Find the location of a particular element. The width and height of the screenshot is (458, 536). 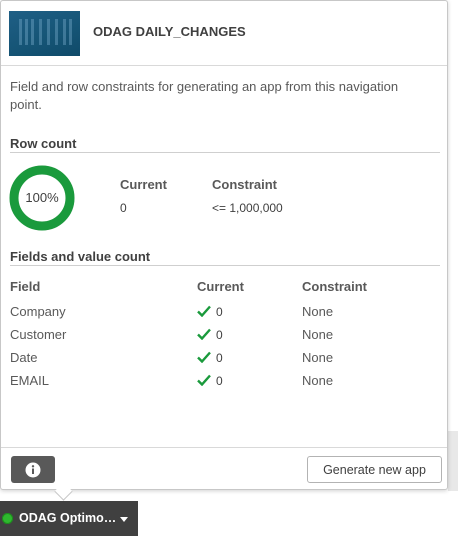

row-constraint-header: Constraint is located at coordinates (244, 184).